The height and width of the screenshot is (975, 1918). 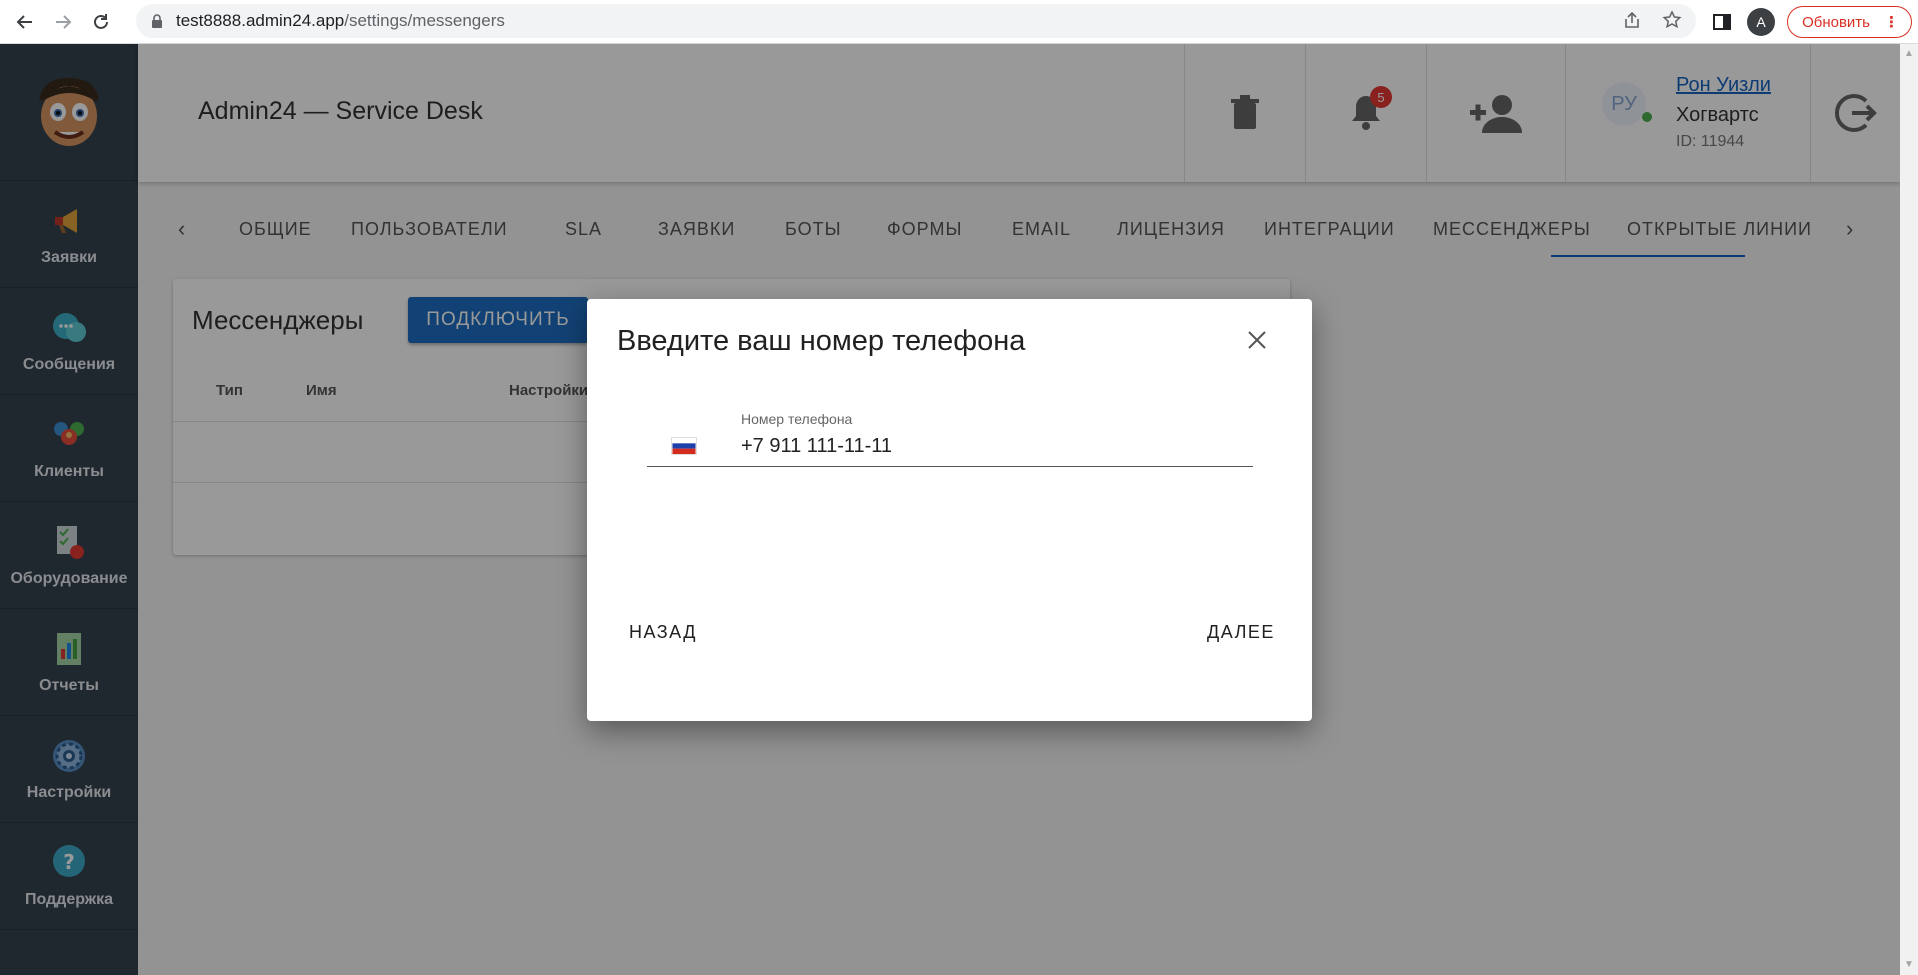 What do you see at coordinates (1909, 509) in the screenshot?
I see `page-scrollbar: ▲ ▼` at bounding box center [1909, 509].